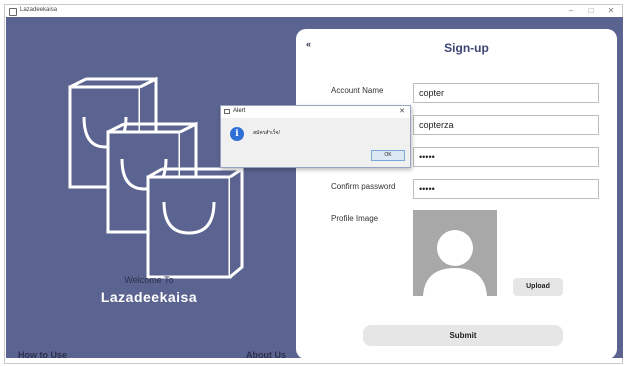 The image size is (627, 366). I want to click on password-field: •••••, so click(506, 157).